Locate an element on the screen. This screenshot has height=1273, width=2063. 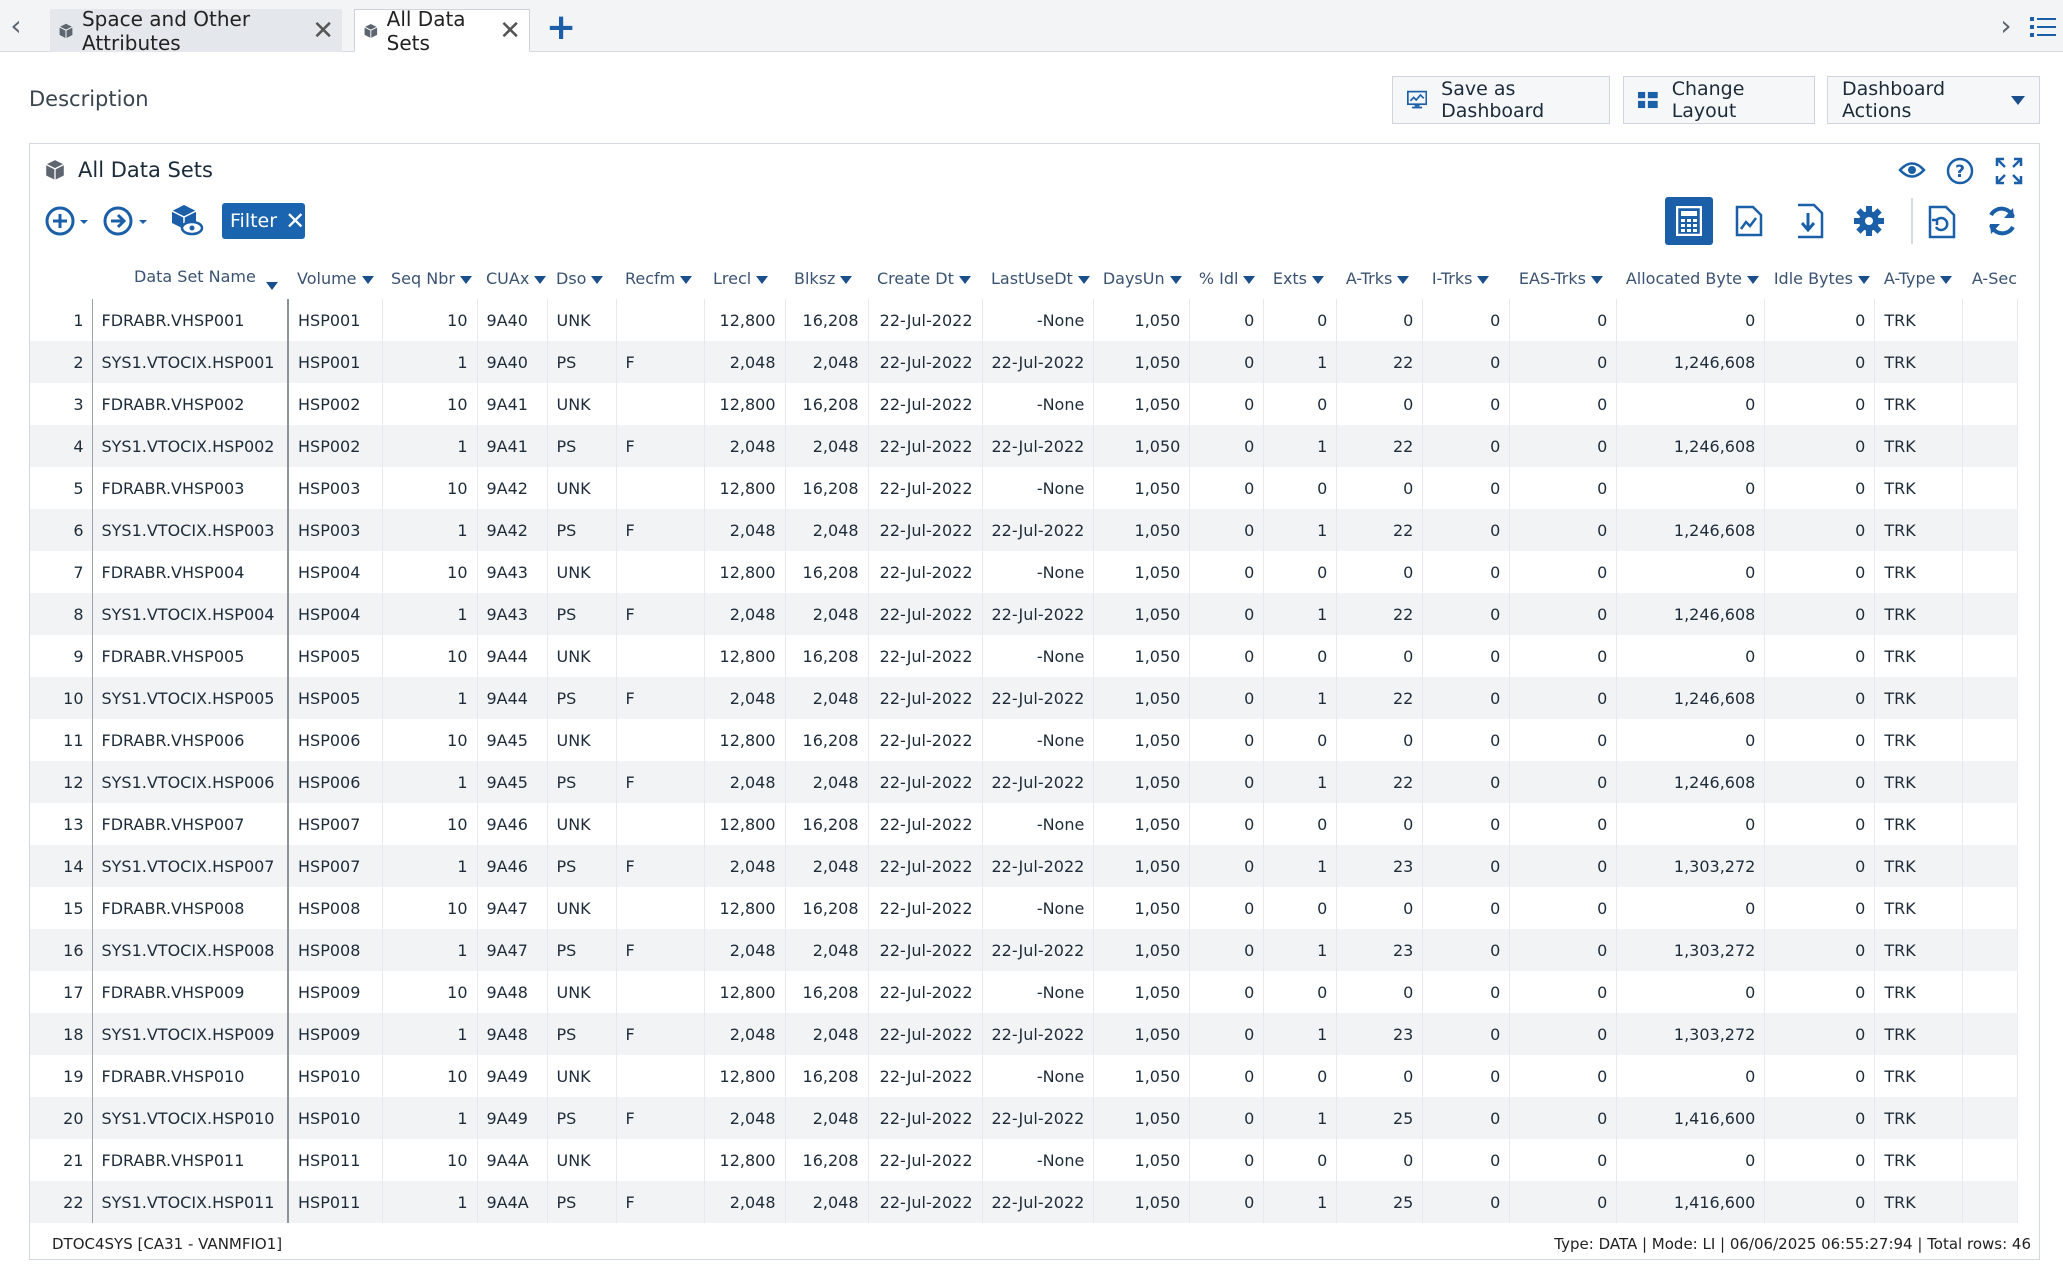
refresh-icon is located at coordinates (2002, 221).